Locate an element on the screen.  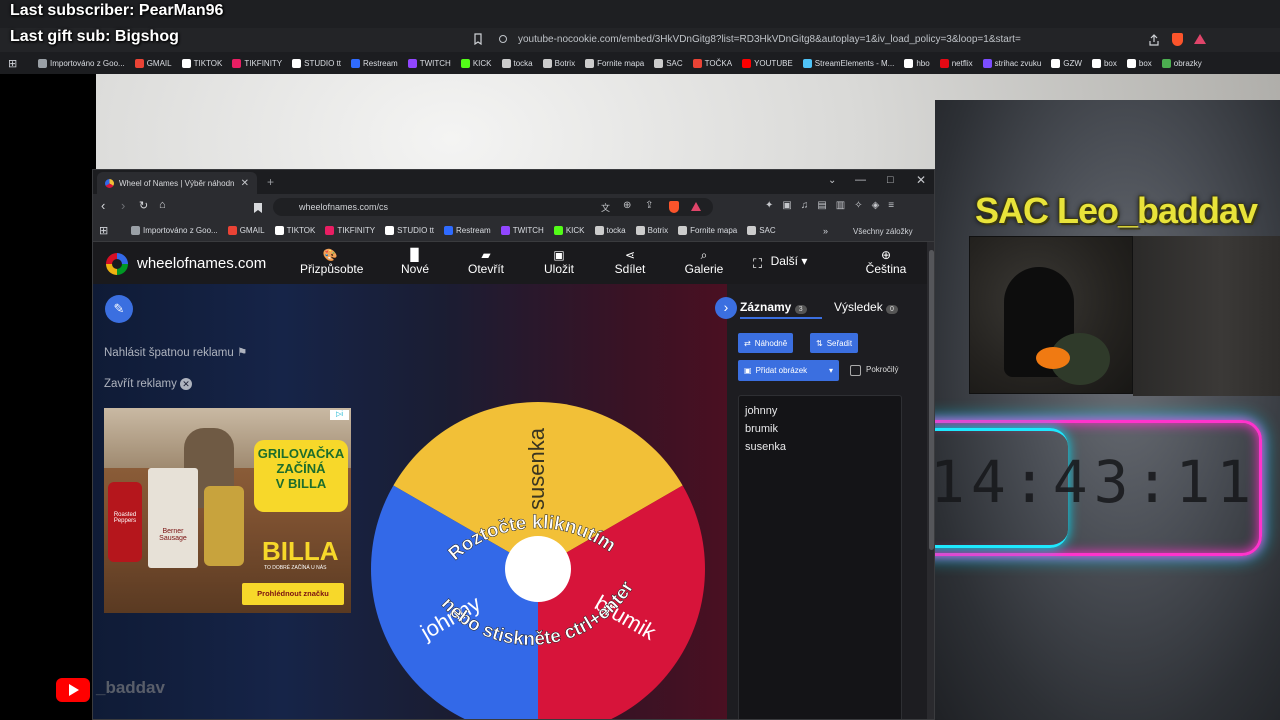
home-icon: ⌂ is located at coordinates (162, 205).